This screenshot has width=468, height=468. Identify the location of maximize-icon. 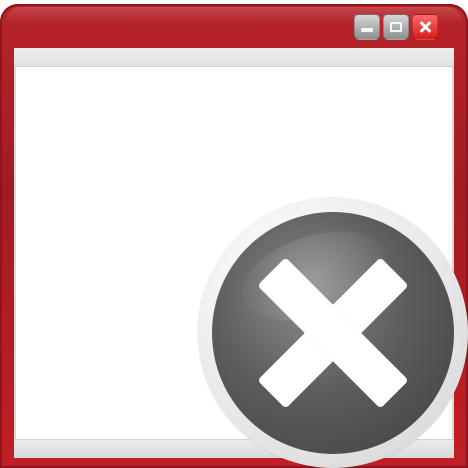
(396, 27).